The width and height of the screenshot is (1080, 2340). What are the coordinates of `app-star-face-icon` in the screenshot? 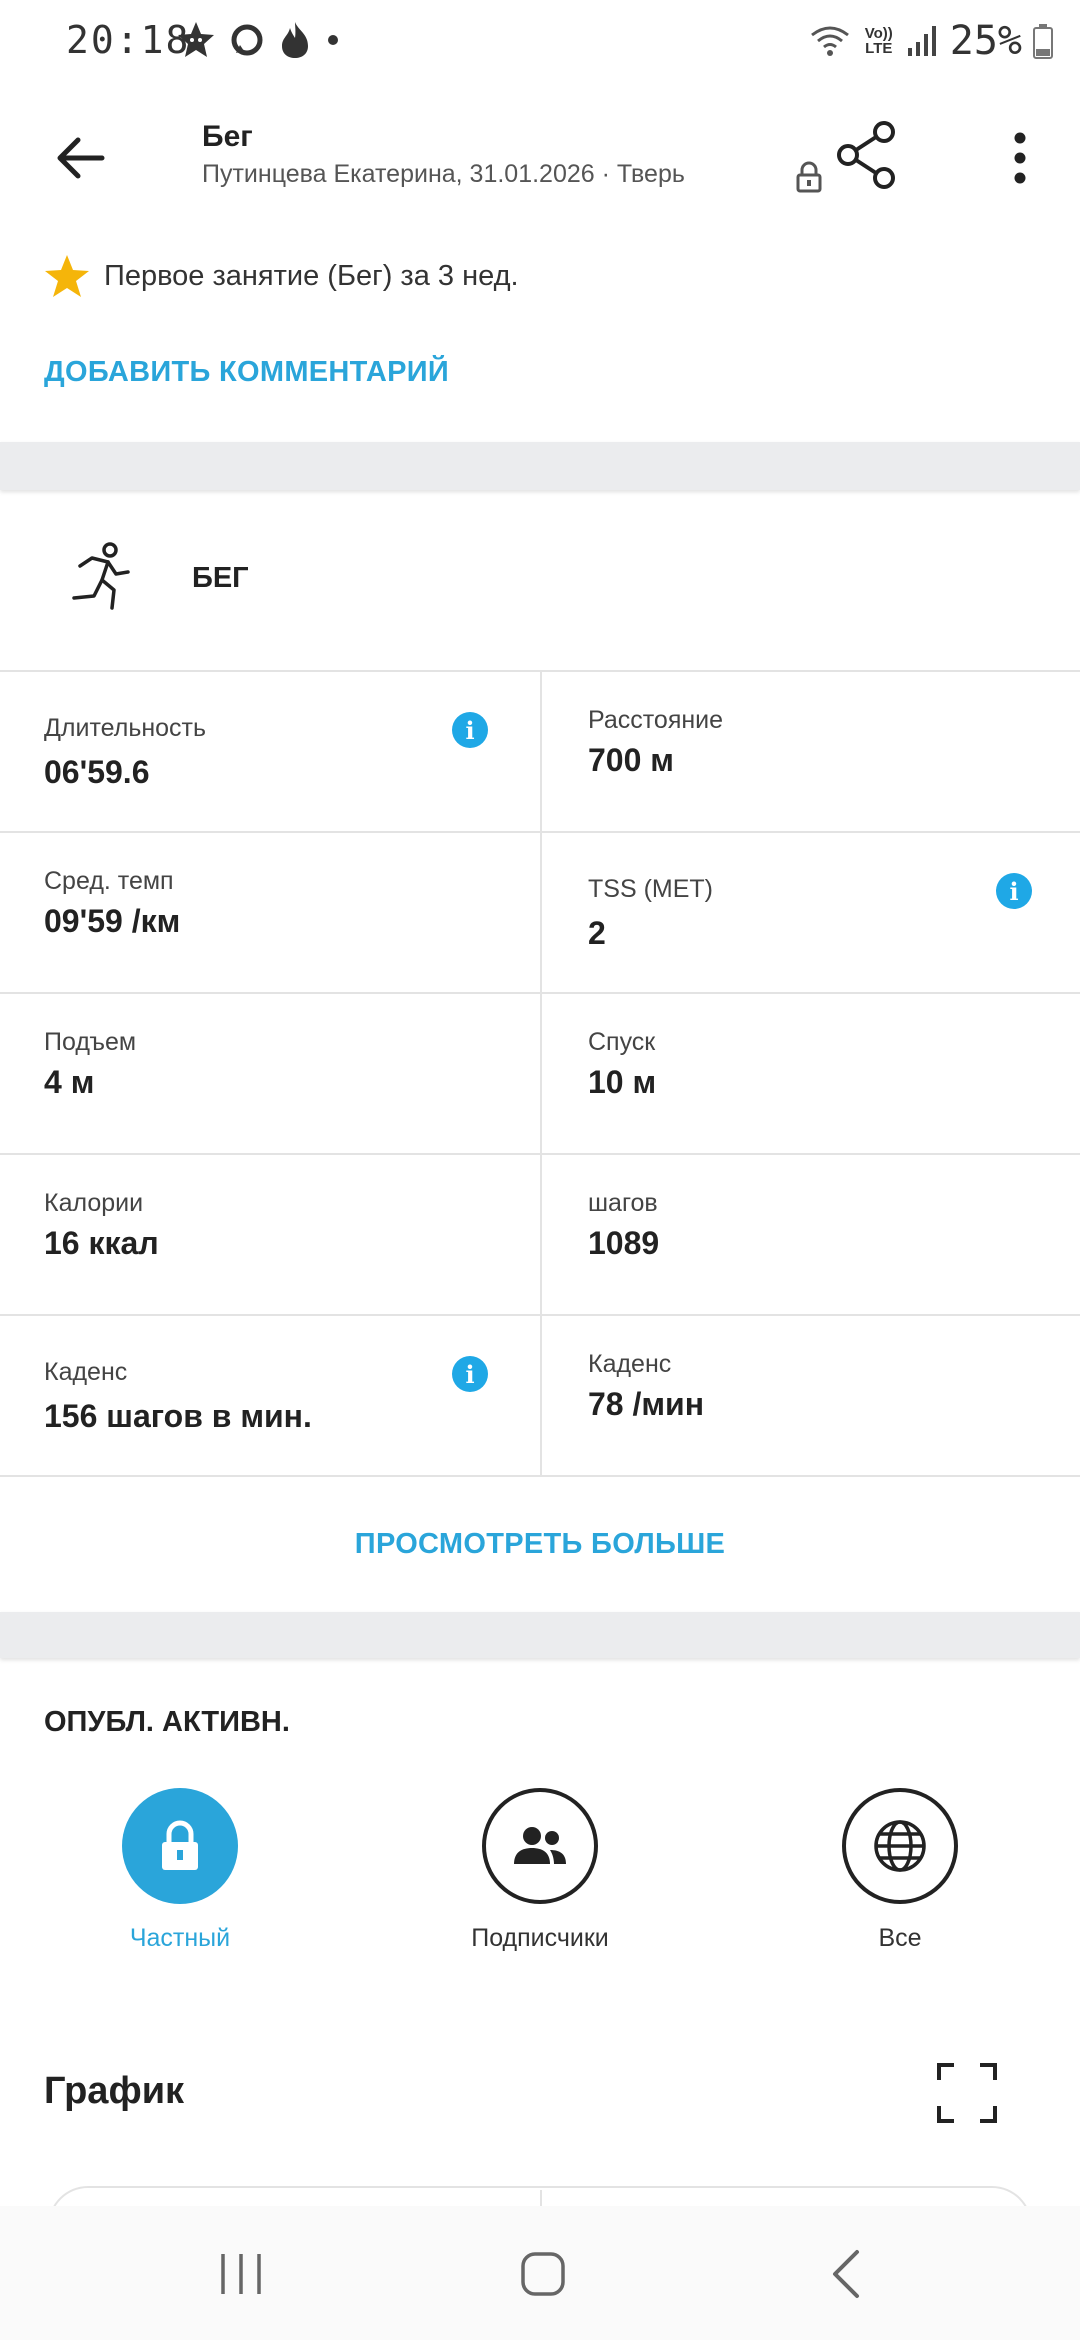 It's located at (196, 39).